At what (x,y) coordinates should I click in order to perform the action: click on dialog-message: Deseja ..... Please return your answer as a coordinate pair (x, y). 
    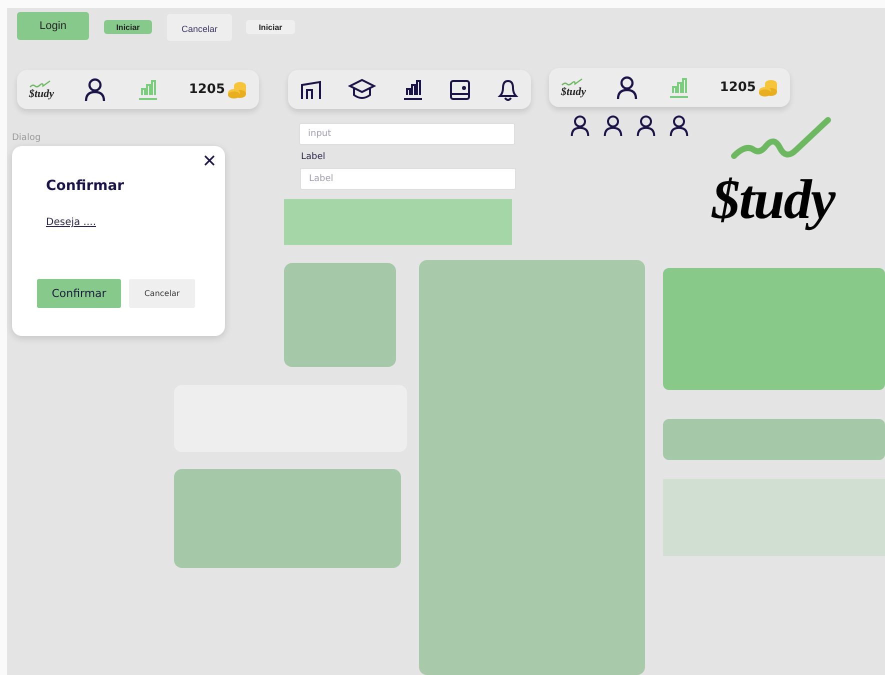
    Looking at the image, I should click on (71, 222).